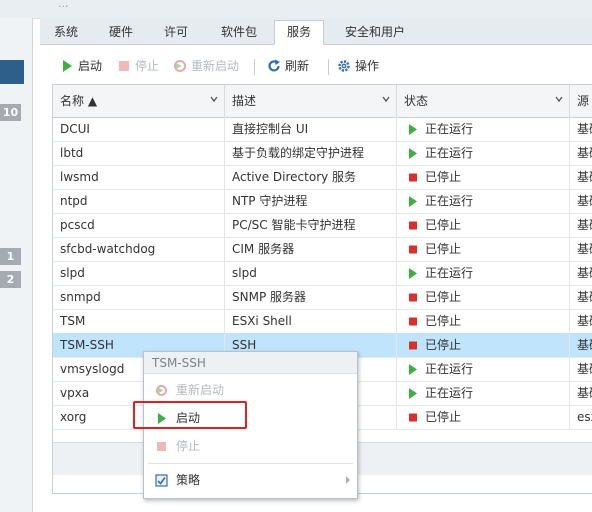 Image resolution: width=592 pixels, height=512 pixels. What do you see at coordinates (250, 446) in the screenshot?
I see `menu-item-stop: 停止` at bounding box center [250, 446].